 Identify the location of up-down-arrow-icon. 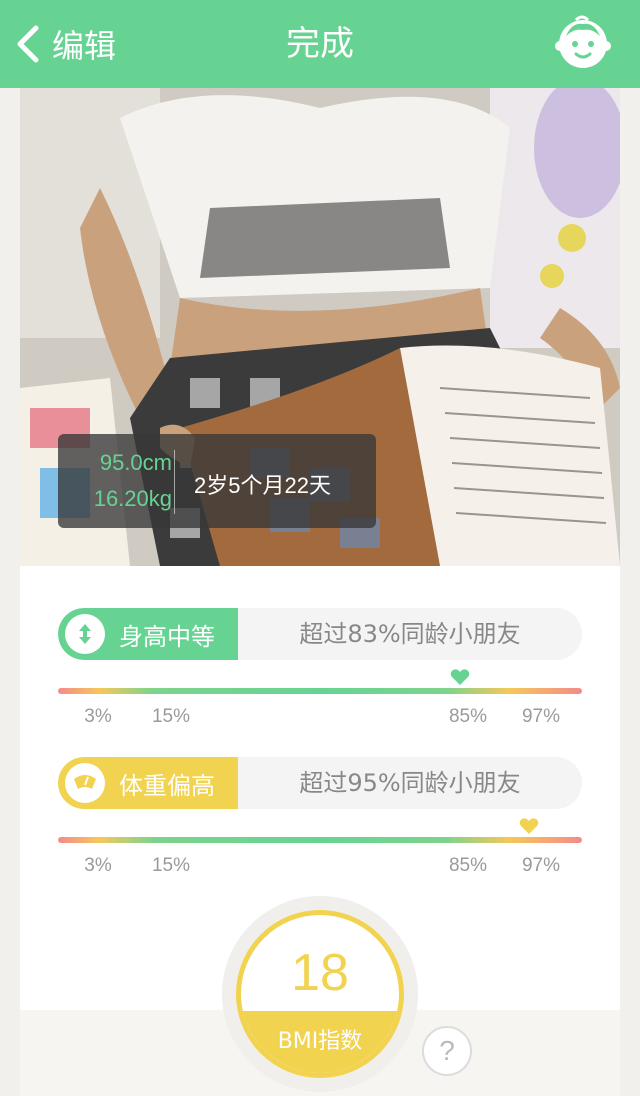
(85, 634).